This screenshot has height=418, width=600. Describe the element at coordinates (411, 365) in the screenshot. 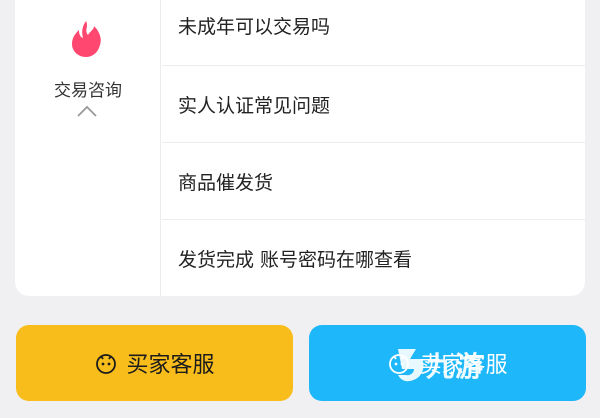

I see `watermark-logo-icon` at that location.